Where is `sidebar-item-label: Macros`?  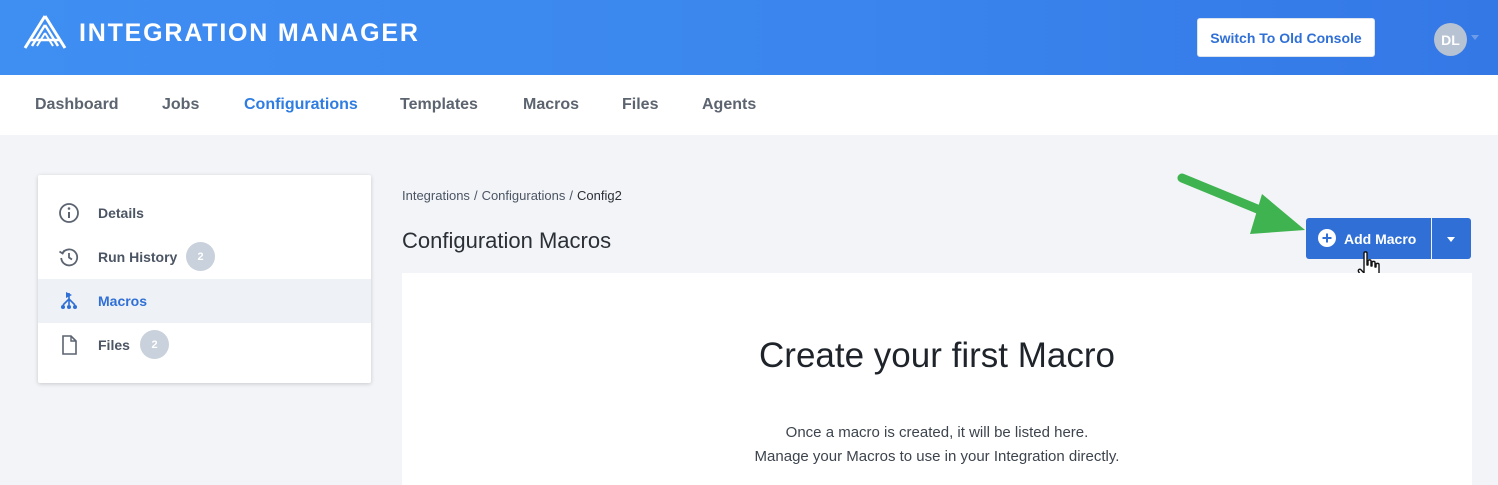 sidebar-item-label: Macros is located at coordinates (123, 301).